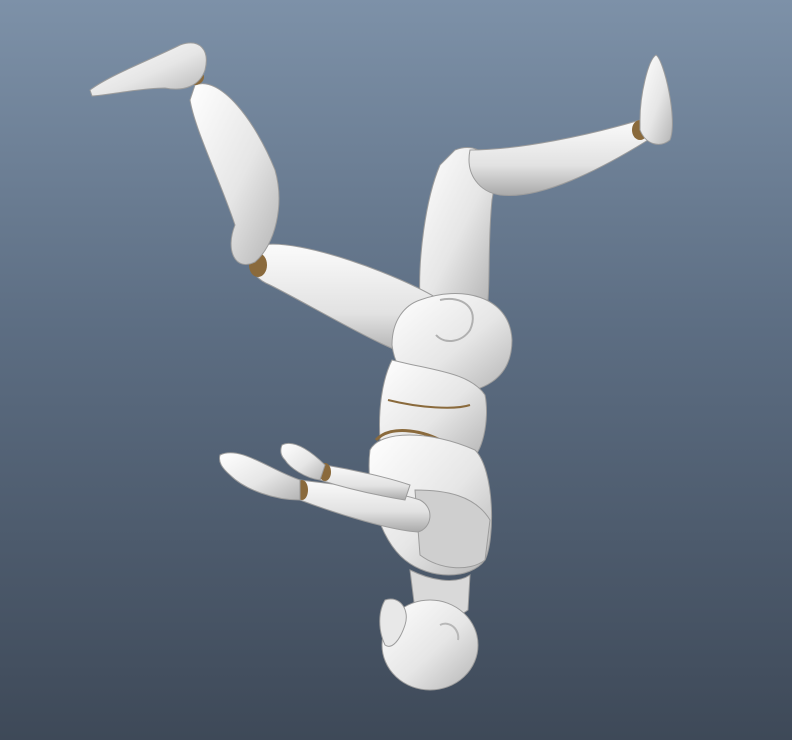 This screenshot has height=740, width=792. I want to click on head, so click(429, 630).